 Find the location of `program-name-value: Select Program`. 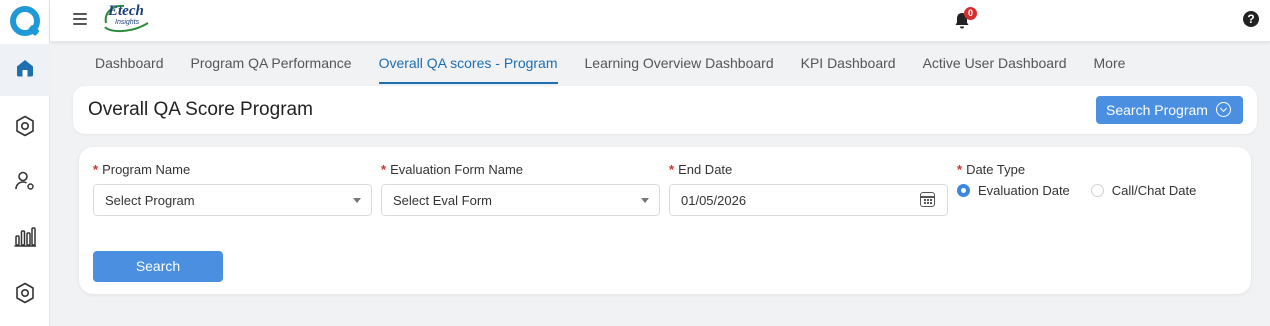

program-name-value: Select Program is located at coordinates (150, 200).